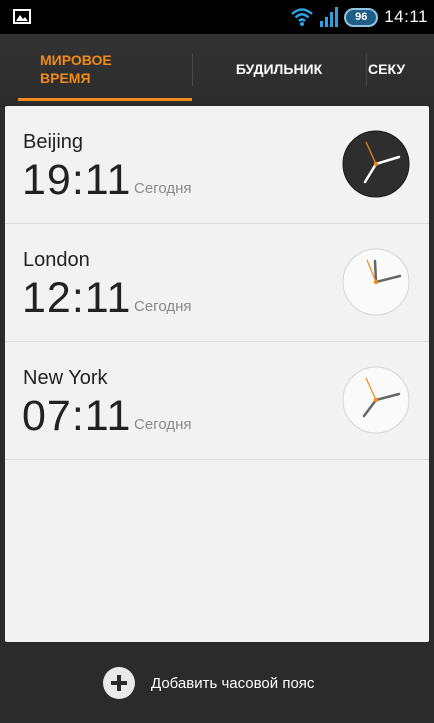 Image resolution: width=434 pixels, height=723 pixels. Describe the element at coordinates (217, 17) in the screenshot. I see `status-bar: 96 14:11` at that location.